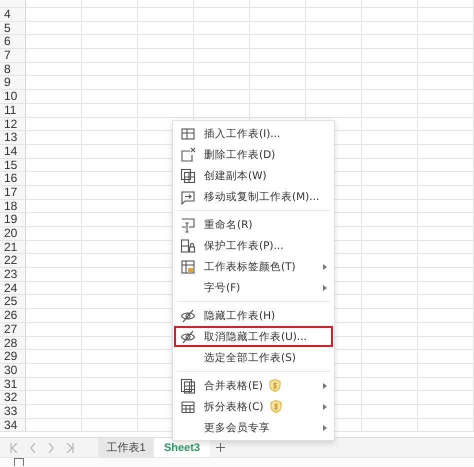 This screenshot has width=474, height=467. I want to click on row-number: 10, so click(13, 96).